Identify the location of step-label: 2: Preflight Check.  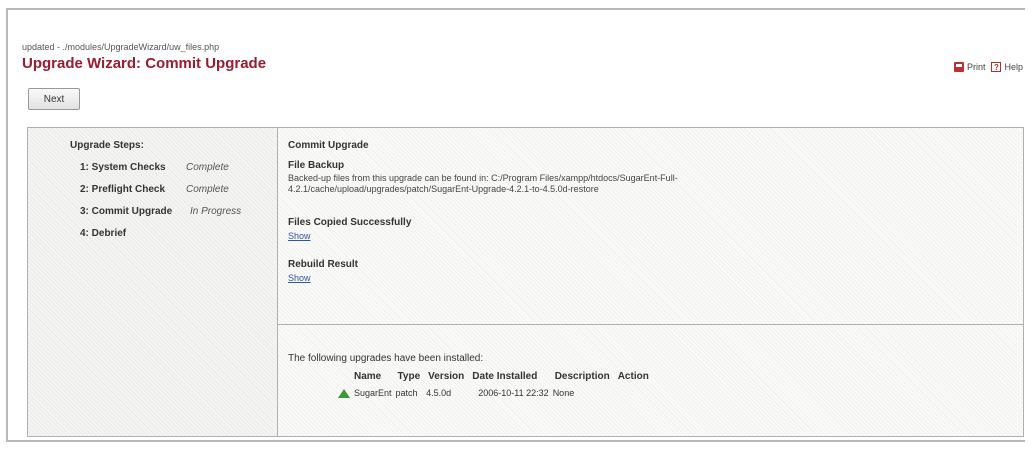
(123, 189).